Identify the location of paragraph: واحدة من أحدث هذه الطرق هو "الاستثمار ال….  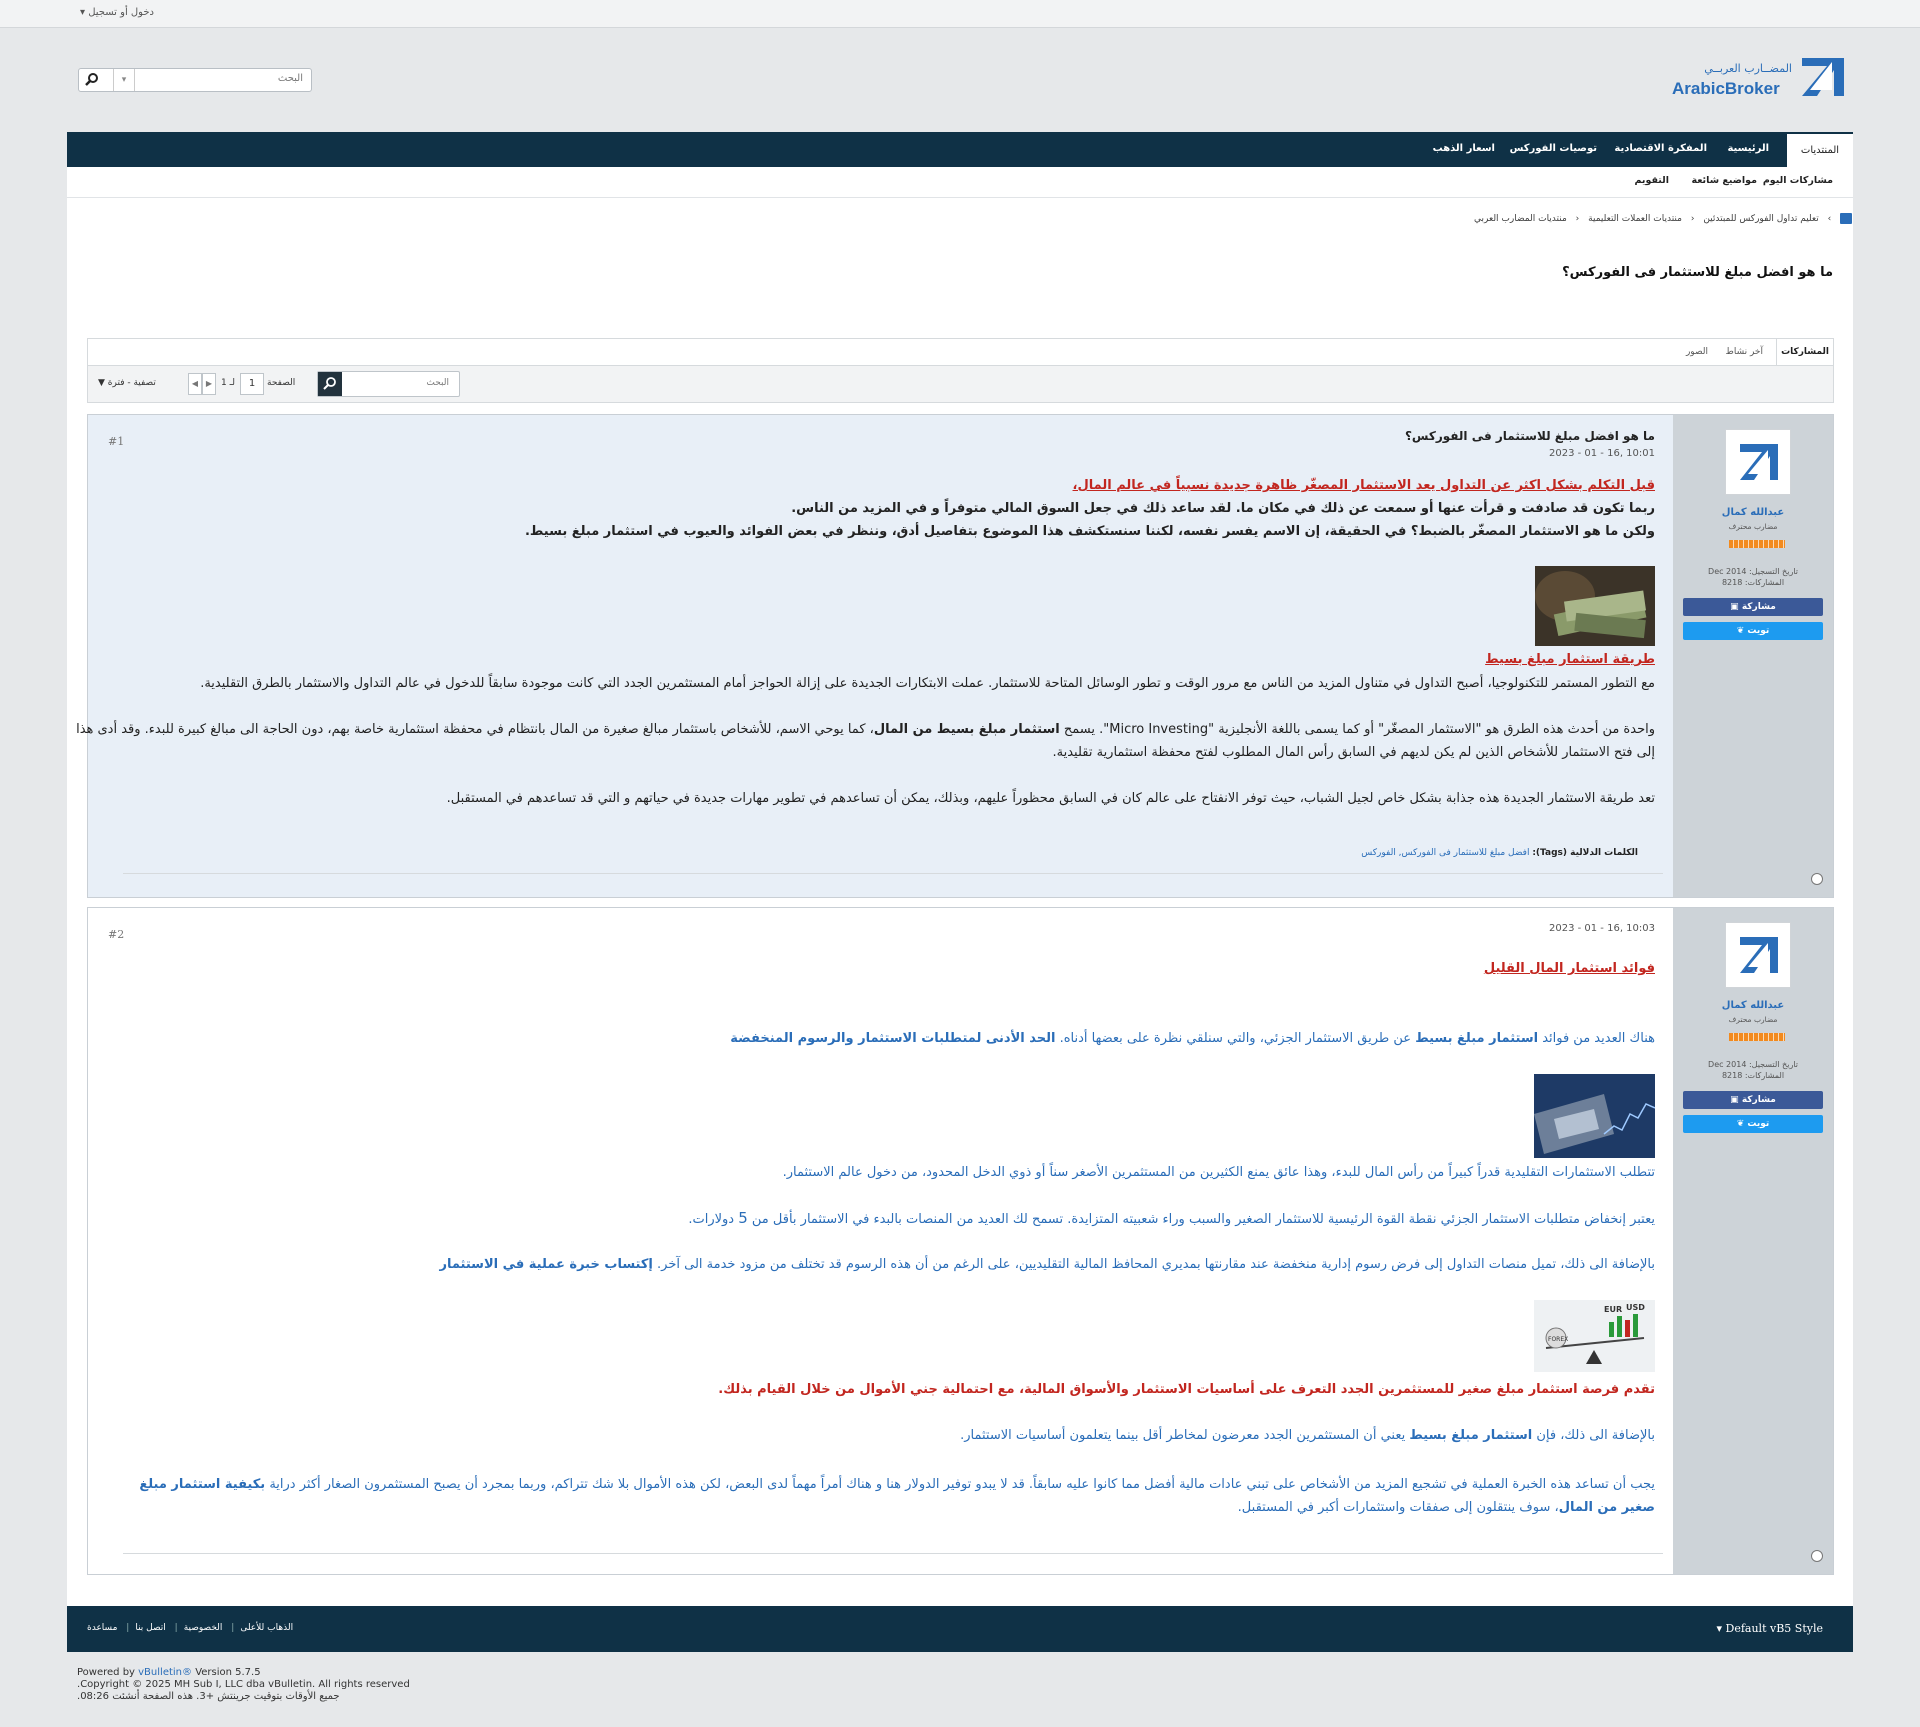
(865, 729).